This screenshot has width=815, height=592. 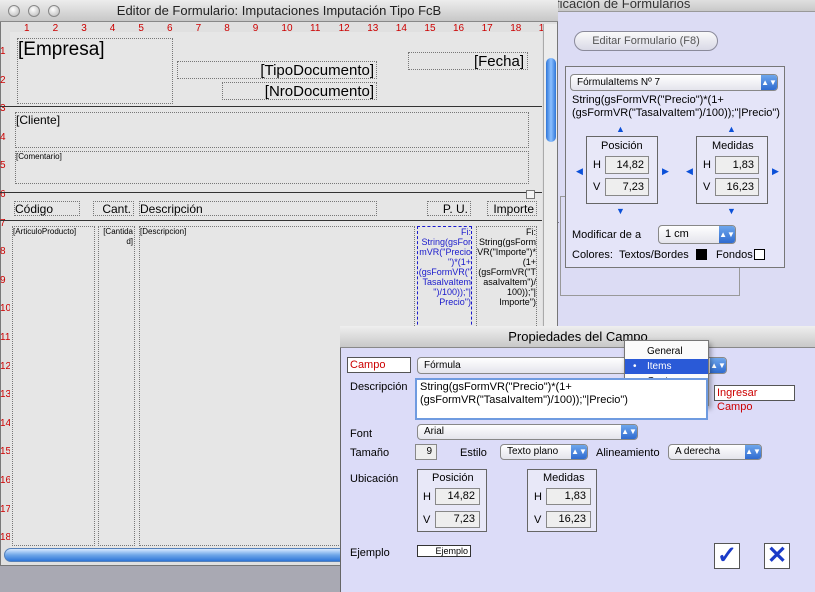 What do you see at coordinates (95, 71) in the screenshot?
I see `empresa-field: [Empresa]` at bounding box center [95, 71].